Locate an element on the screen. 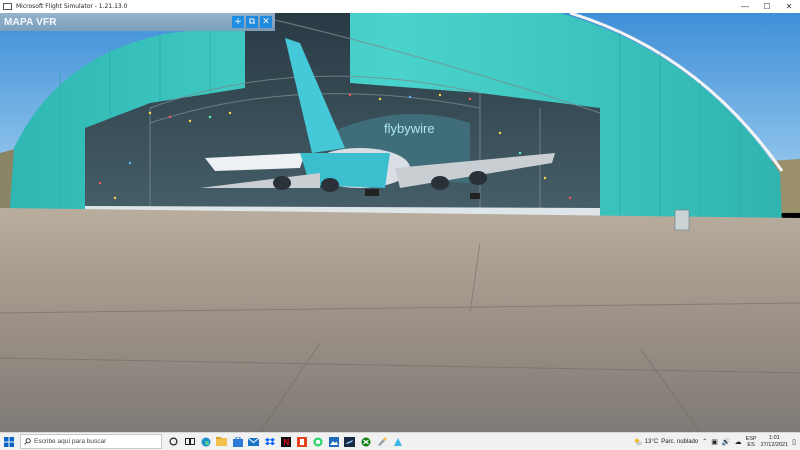 The height and width of the screenshot is (450, 800). taskbar-clock: 1:01 27/12/2021 is located at coordinates (775, 441).